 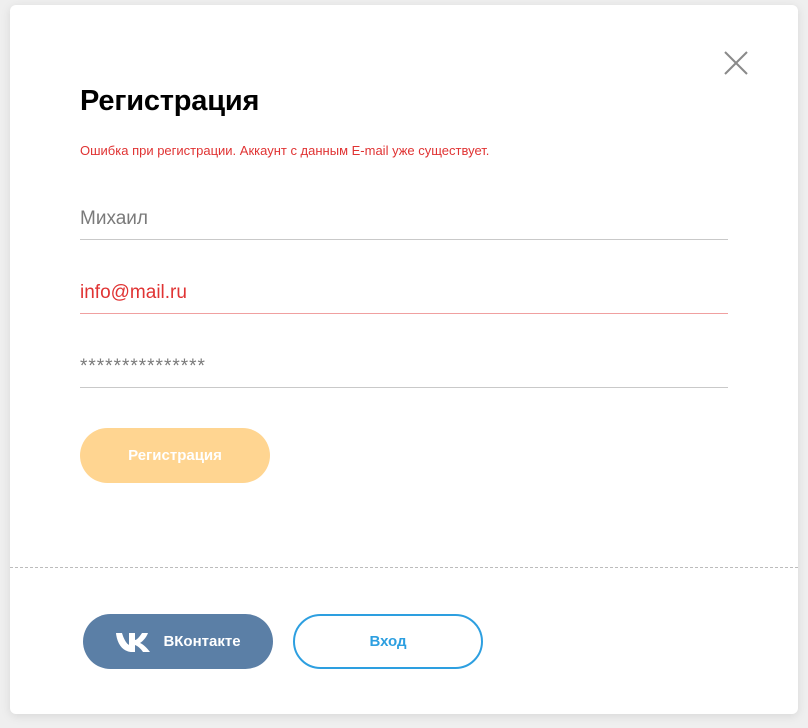 I want to click on password-field, so click(x=404, y=367).